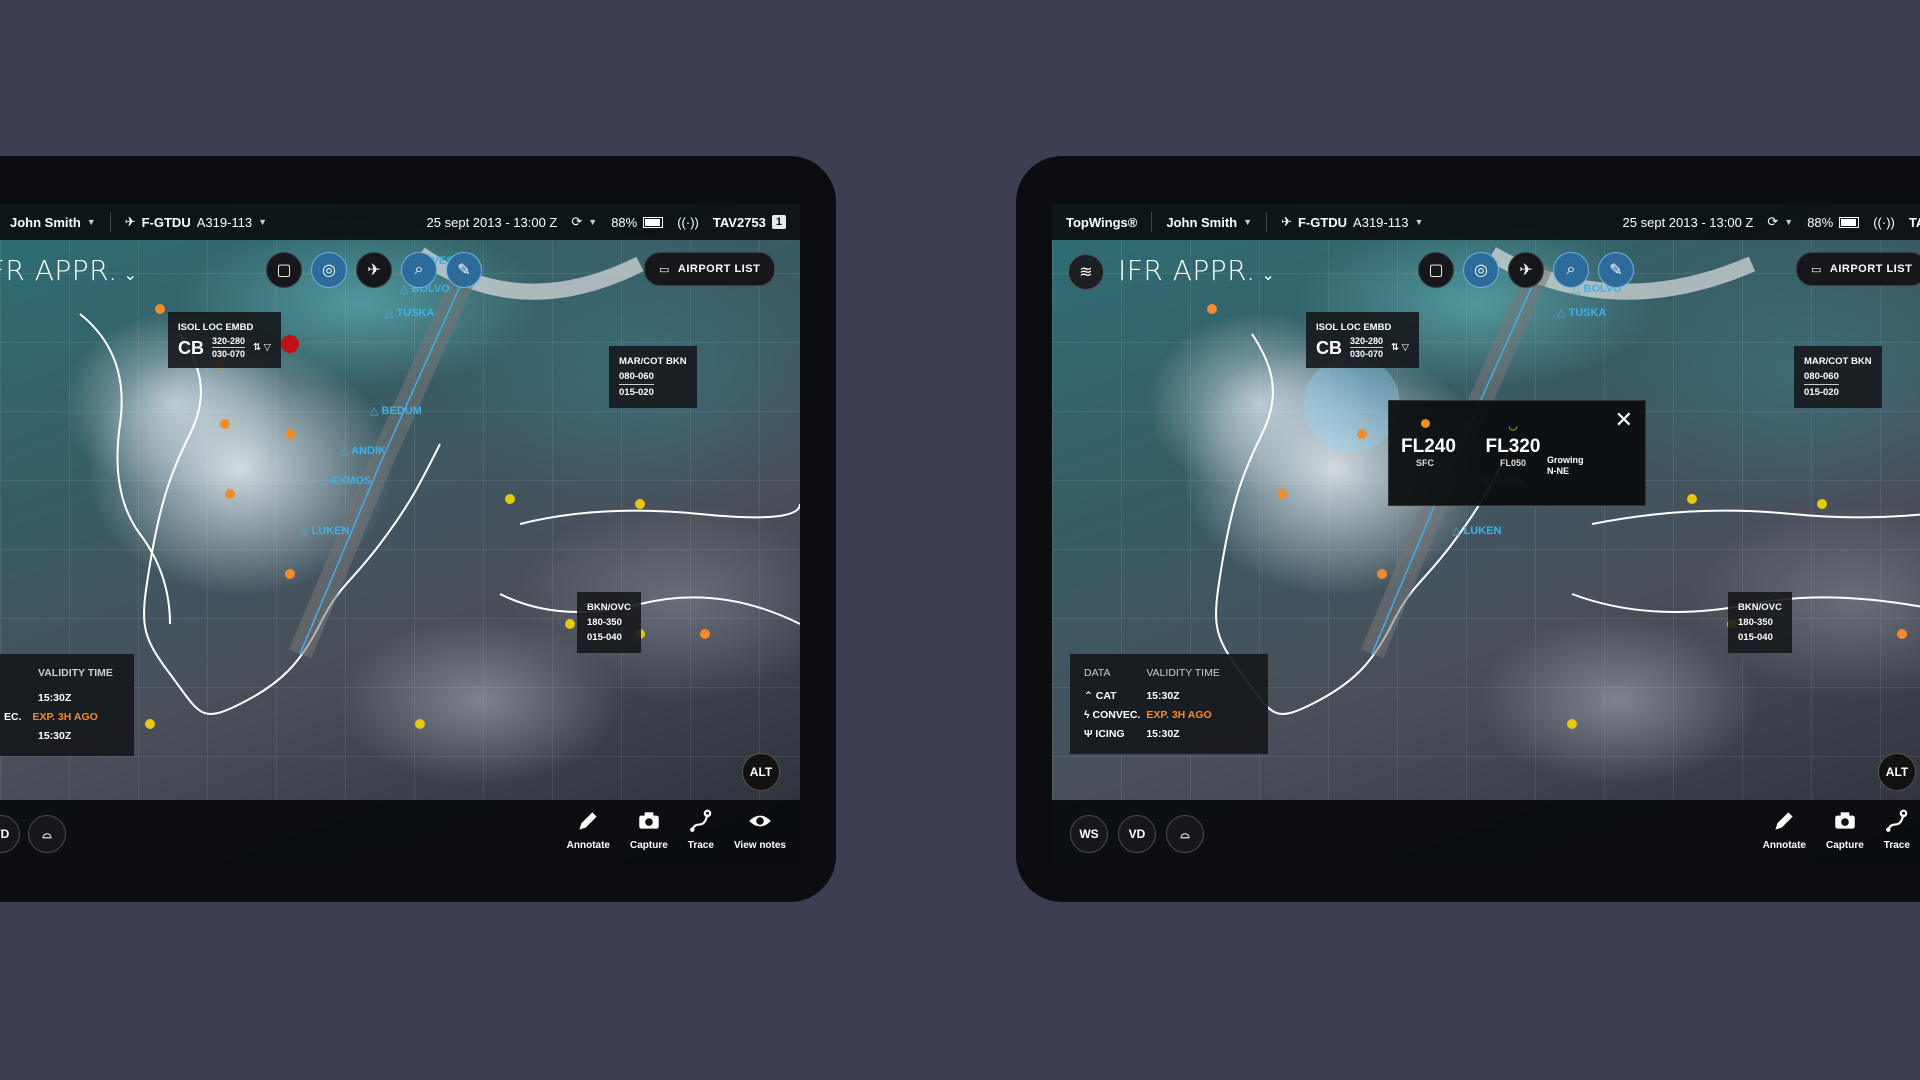 The width and height of the screenshot is (1920, 1080). What do you see at coordinates (1202, 222) in the screenshot?
I see `user-name: John Smith` at bounding box center [1202, 222].